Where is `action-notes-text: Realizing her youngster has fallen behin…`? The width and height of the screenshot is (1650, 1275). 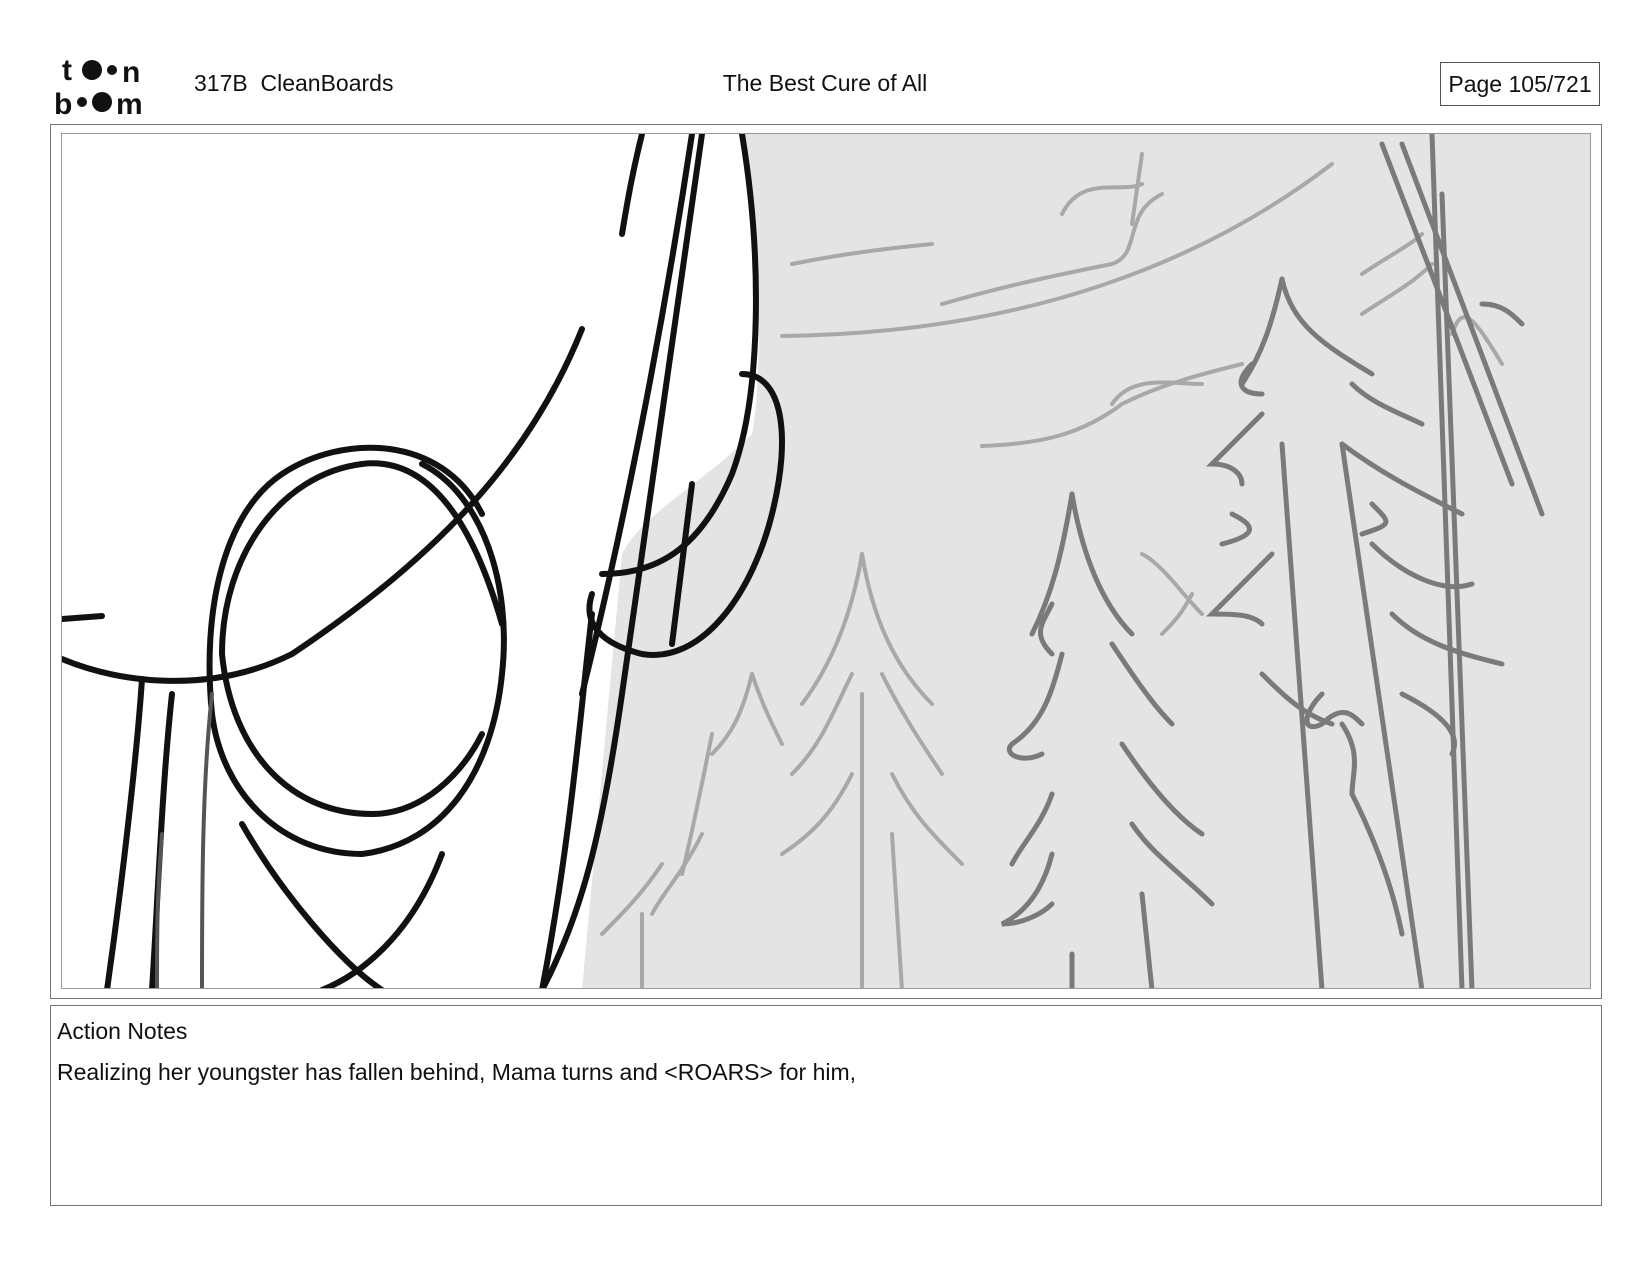
action-notes-text: Realizing her youngster has fallen behin… is located at coordinates (457, 1072).